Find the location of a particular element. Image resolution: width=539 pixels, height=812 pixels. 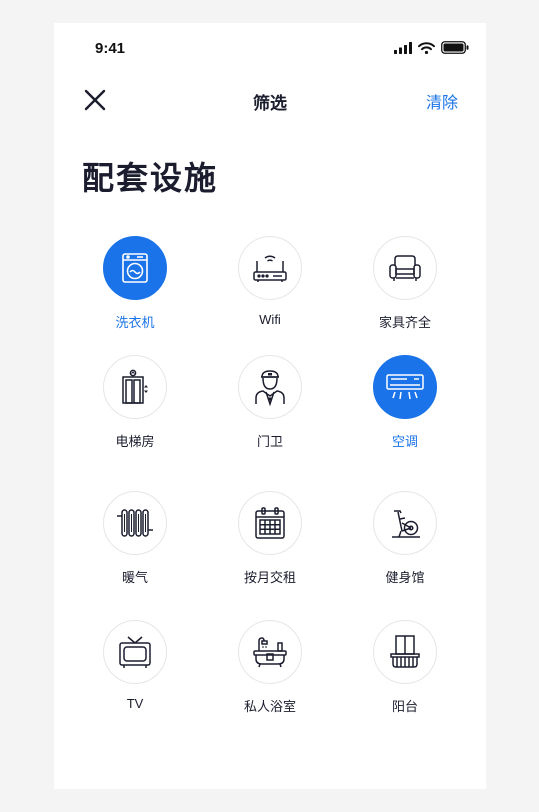

elevator-icon is located at coordinates (135, 387).